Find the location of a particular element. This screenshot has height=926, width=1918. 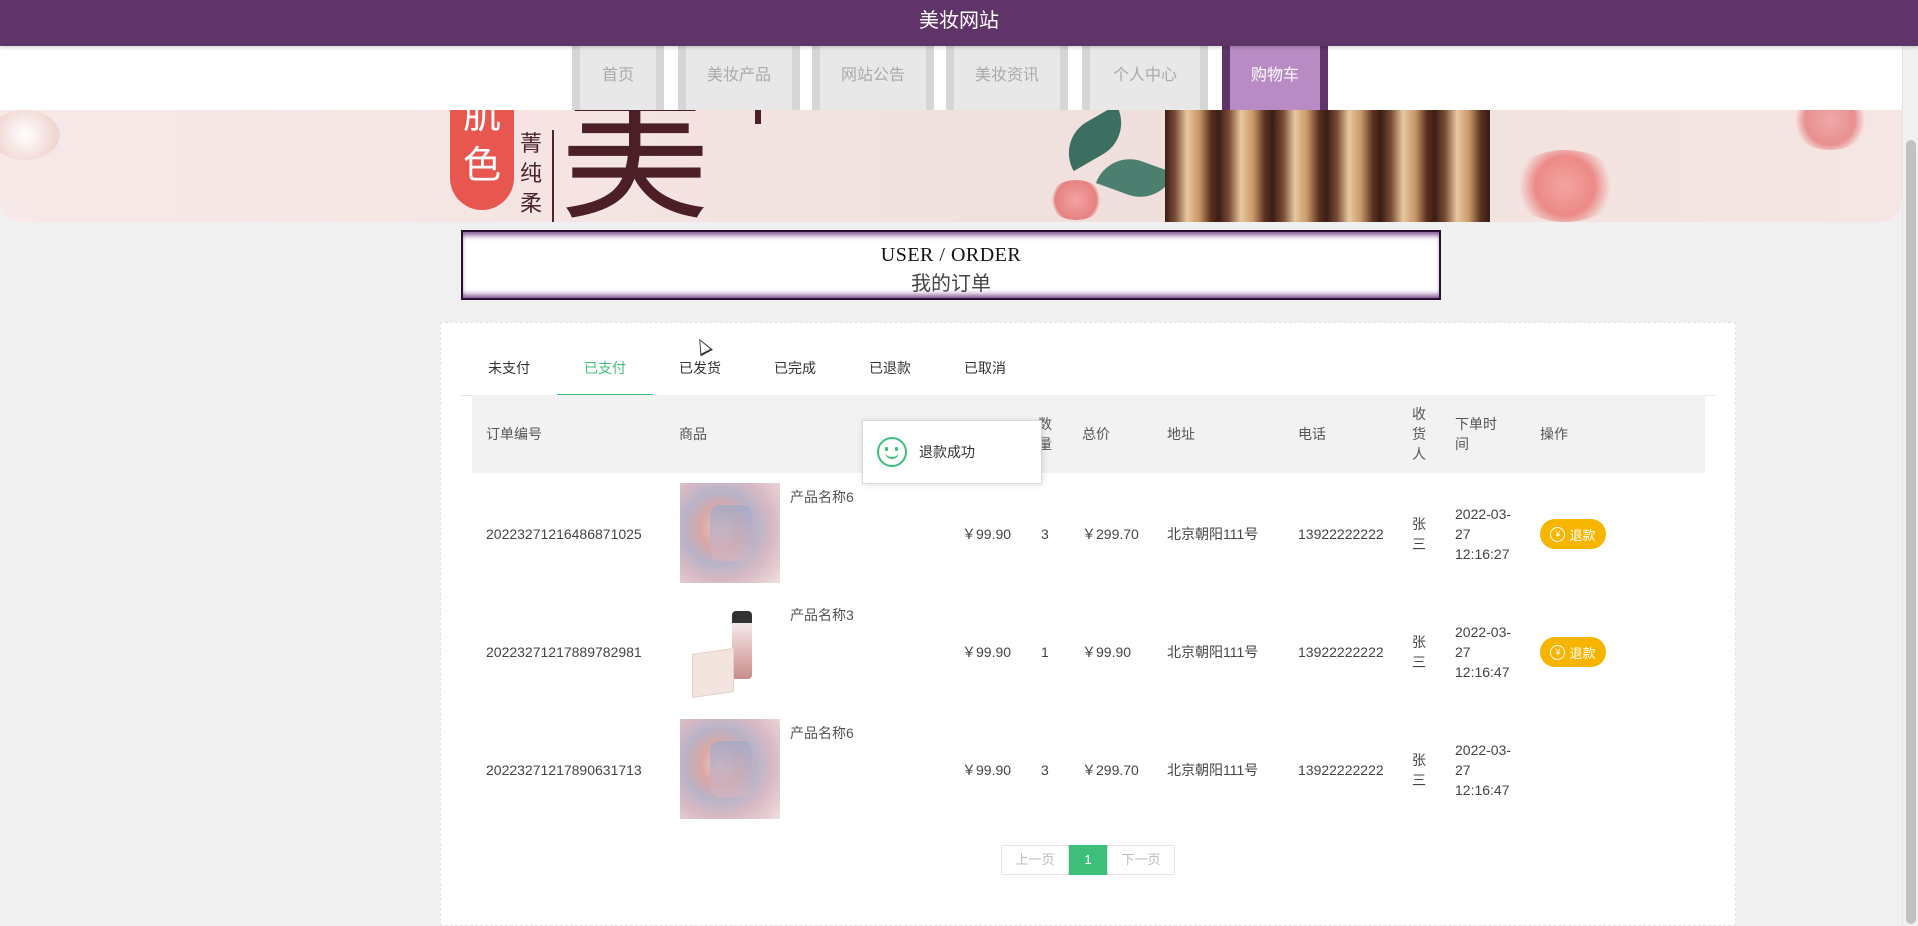

order-header-cn: 我的订单 is located at coordinates (951, 284).